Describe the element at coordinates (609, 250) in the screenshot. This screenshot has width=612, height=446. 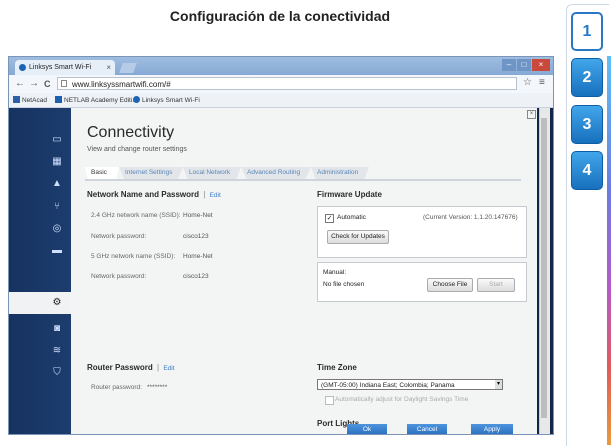
I see `edge-decoration` at that location.